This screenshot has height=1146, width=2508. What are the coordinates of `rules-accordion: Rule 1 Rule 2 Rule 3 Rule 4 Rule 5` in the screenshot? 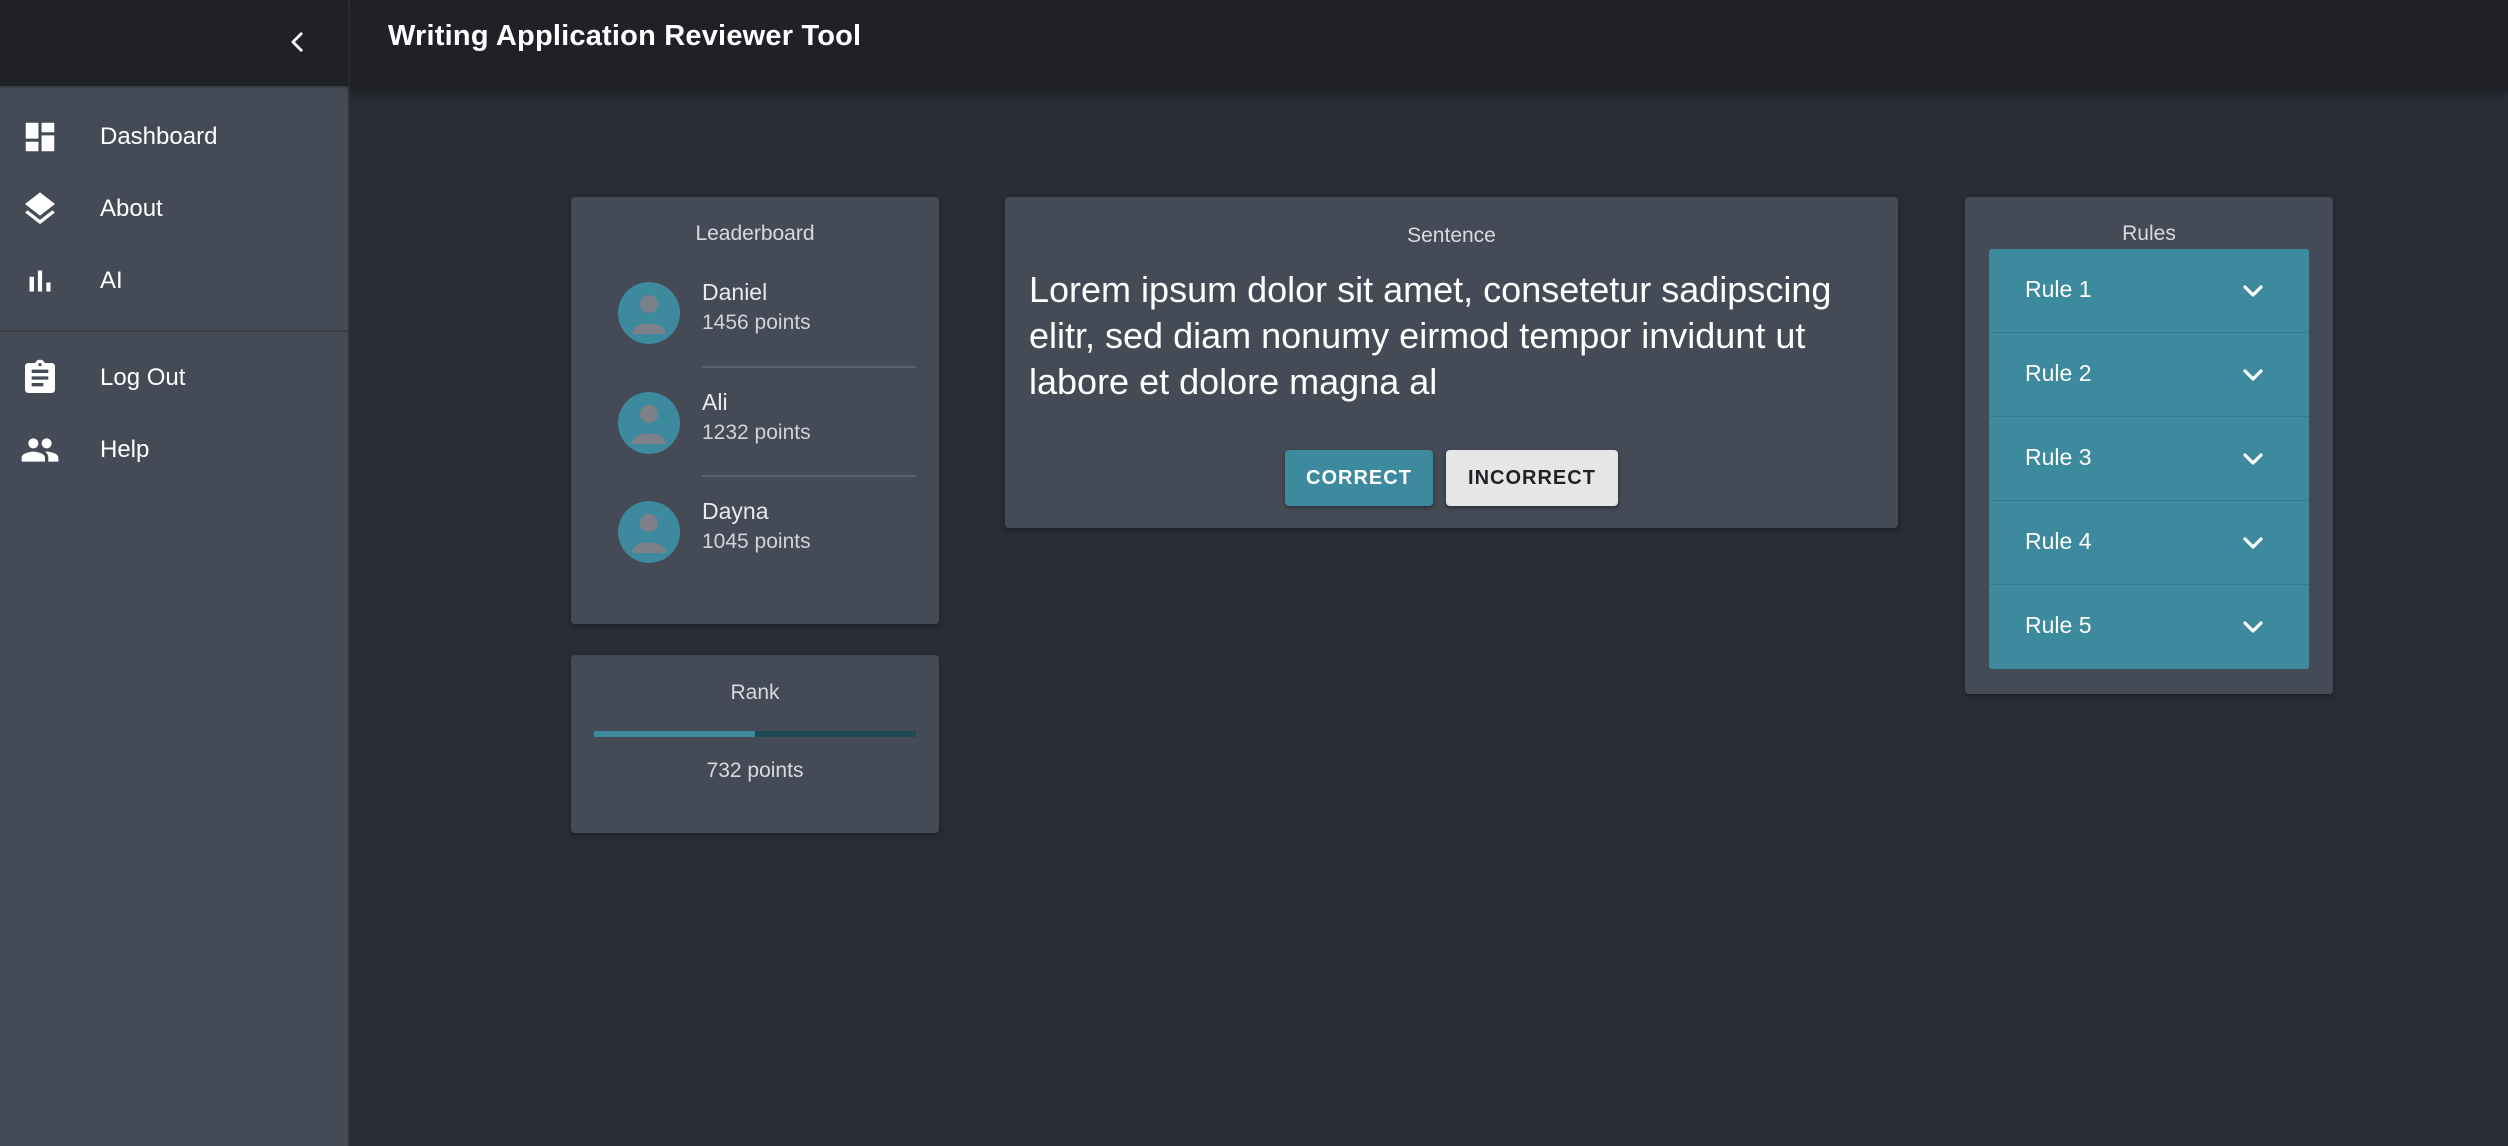 It's located at (2149, 459).